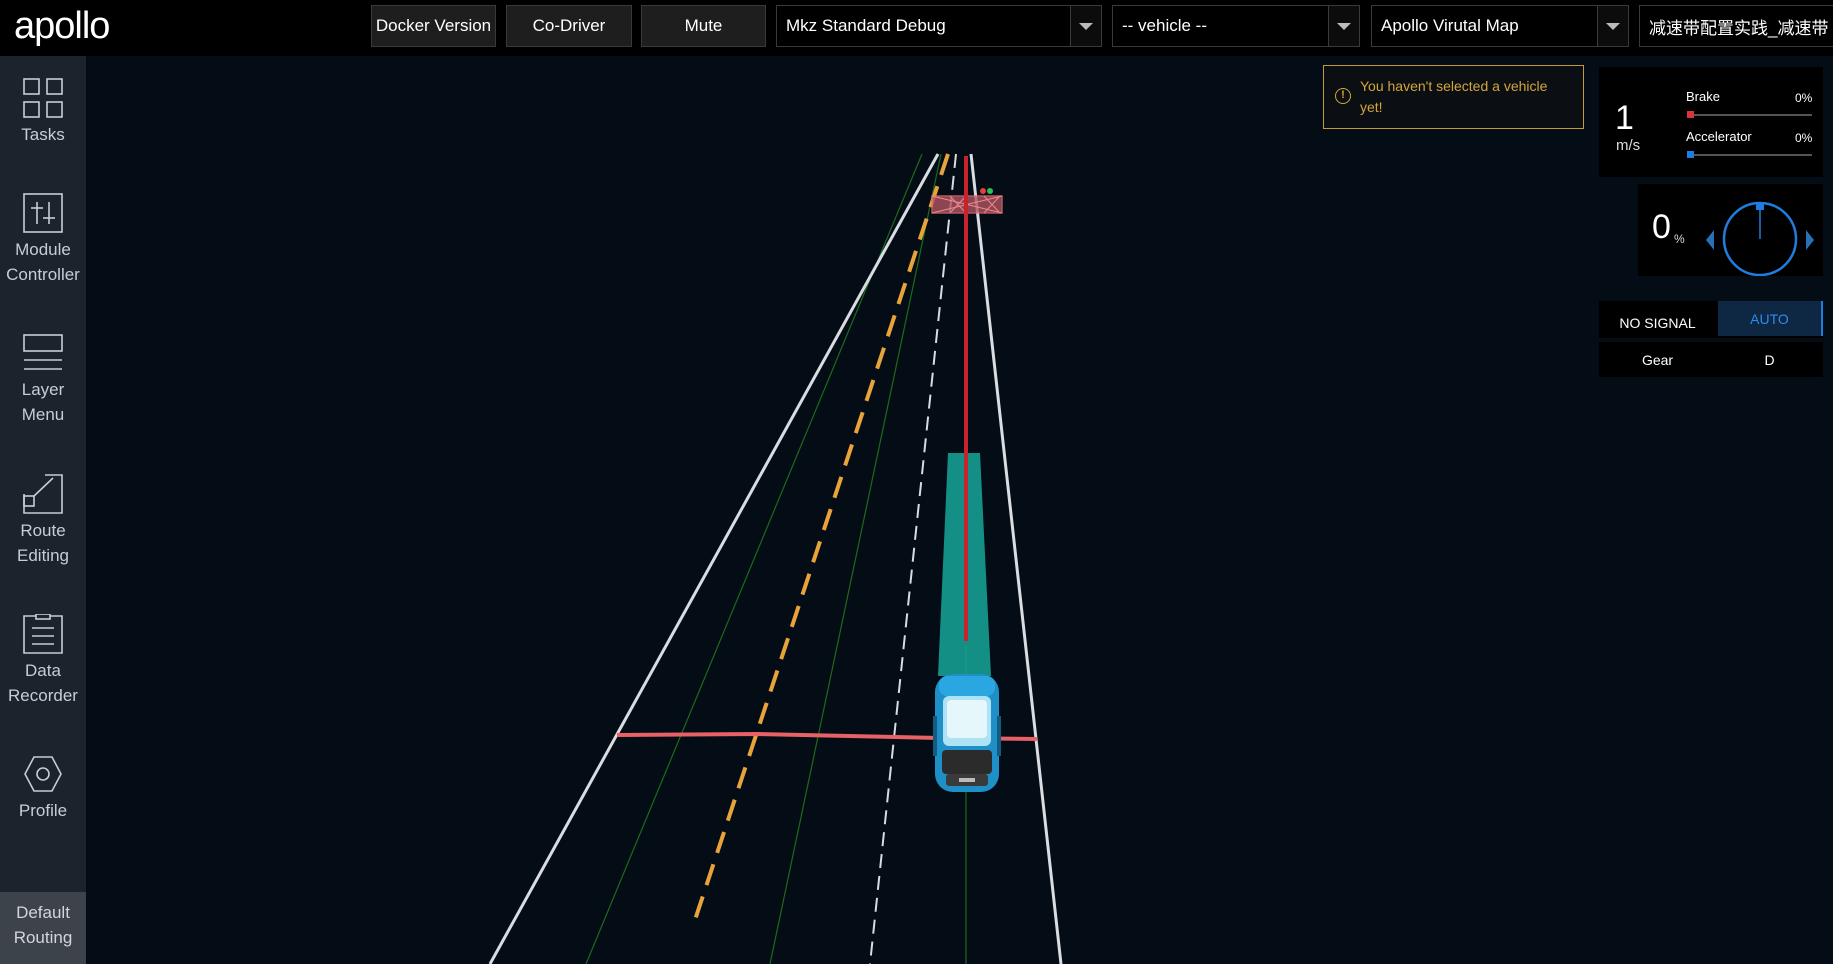  I want to click on vehicle-warning-notice: ! You haven't selected a vehicle yet!, so click(1453, 97).